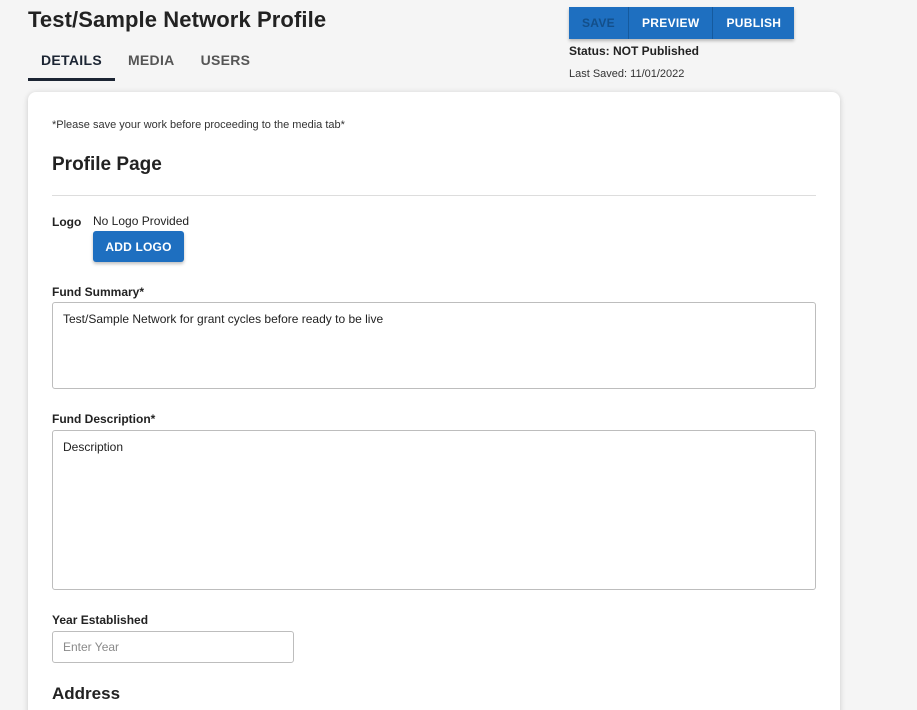 The image size is (917, 710). Describe the element at coordinates (104, 419) in the screenshot. I see `fund-description-label: Fund Description*` at that location.